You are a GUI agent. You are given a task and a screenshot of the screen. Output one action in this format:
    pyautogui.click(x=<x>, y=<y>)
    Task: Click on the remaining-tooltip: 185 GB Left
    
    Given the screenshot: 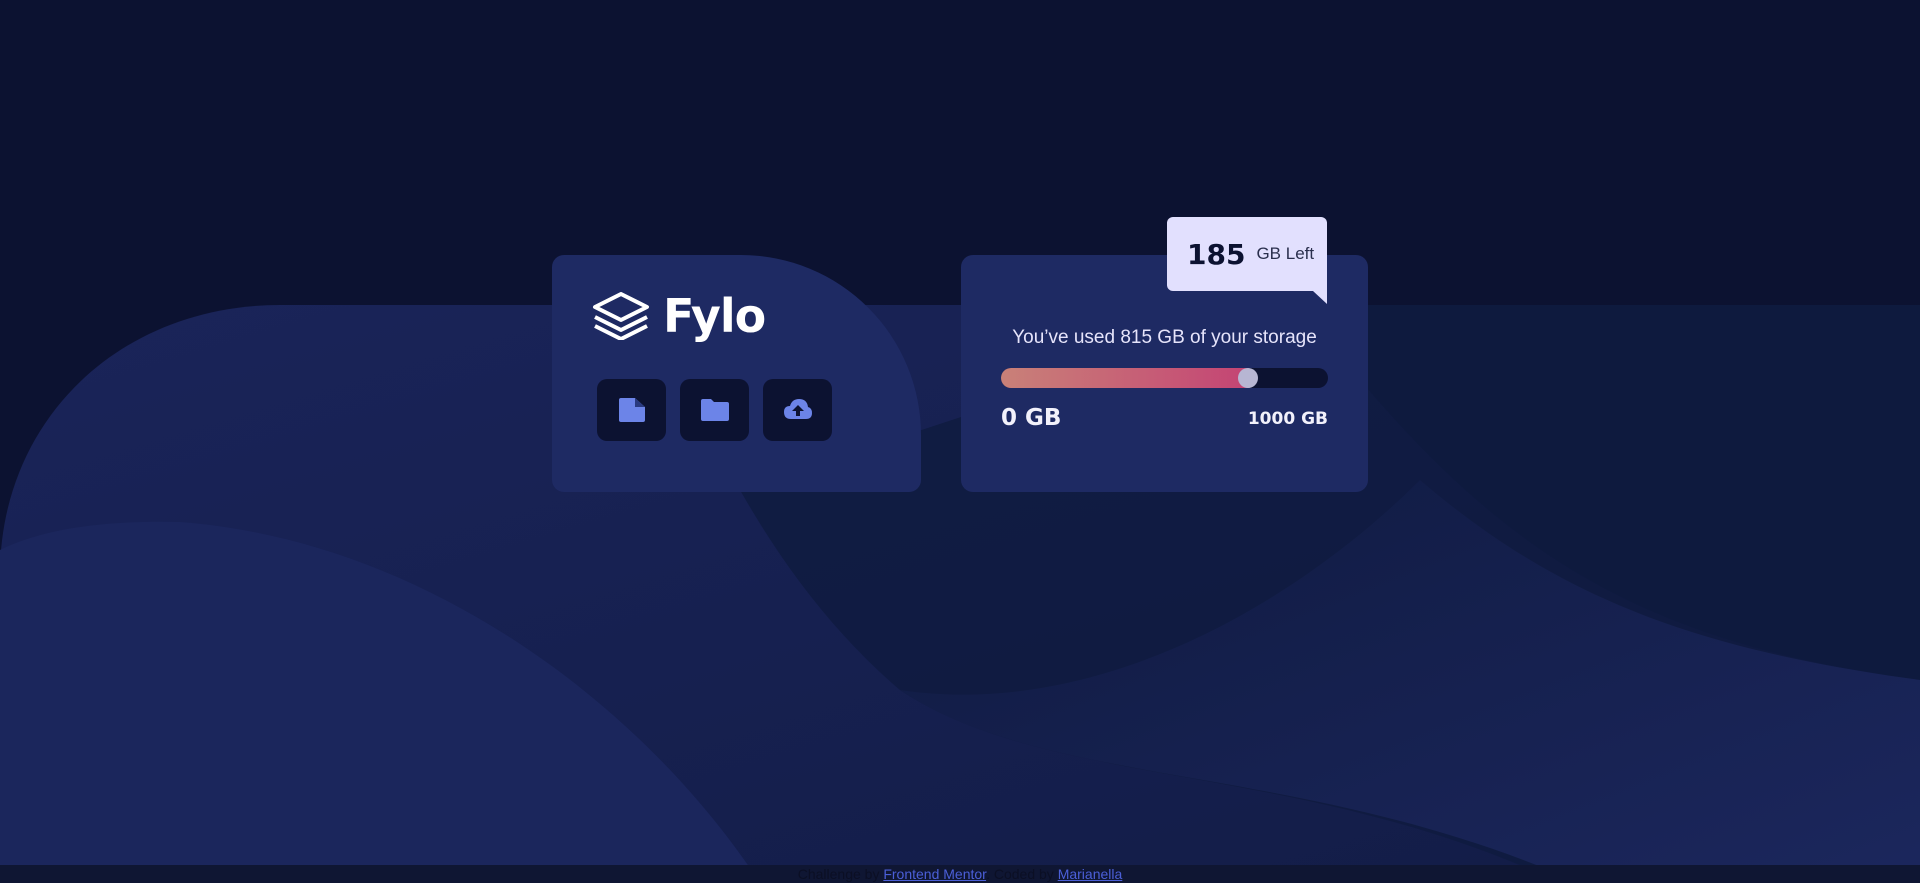 What is the action you would take?
    pyautogui.click(x=1247, y=260)
    